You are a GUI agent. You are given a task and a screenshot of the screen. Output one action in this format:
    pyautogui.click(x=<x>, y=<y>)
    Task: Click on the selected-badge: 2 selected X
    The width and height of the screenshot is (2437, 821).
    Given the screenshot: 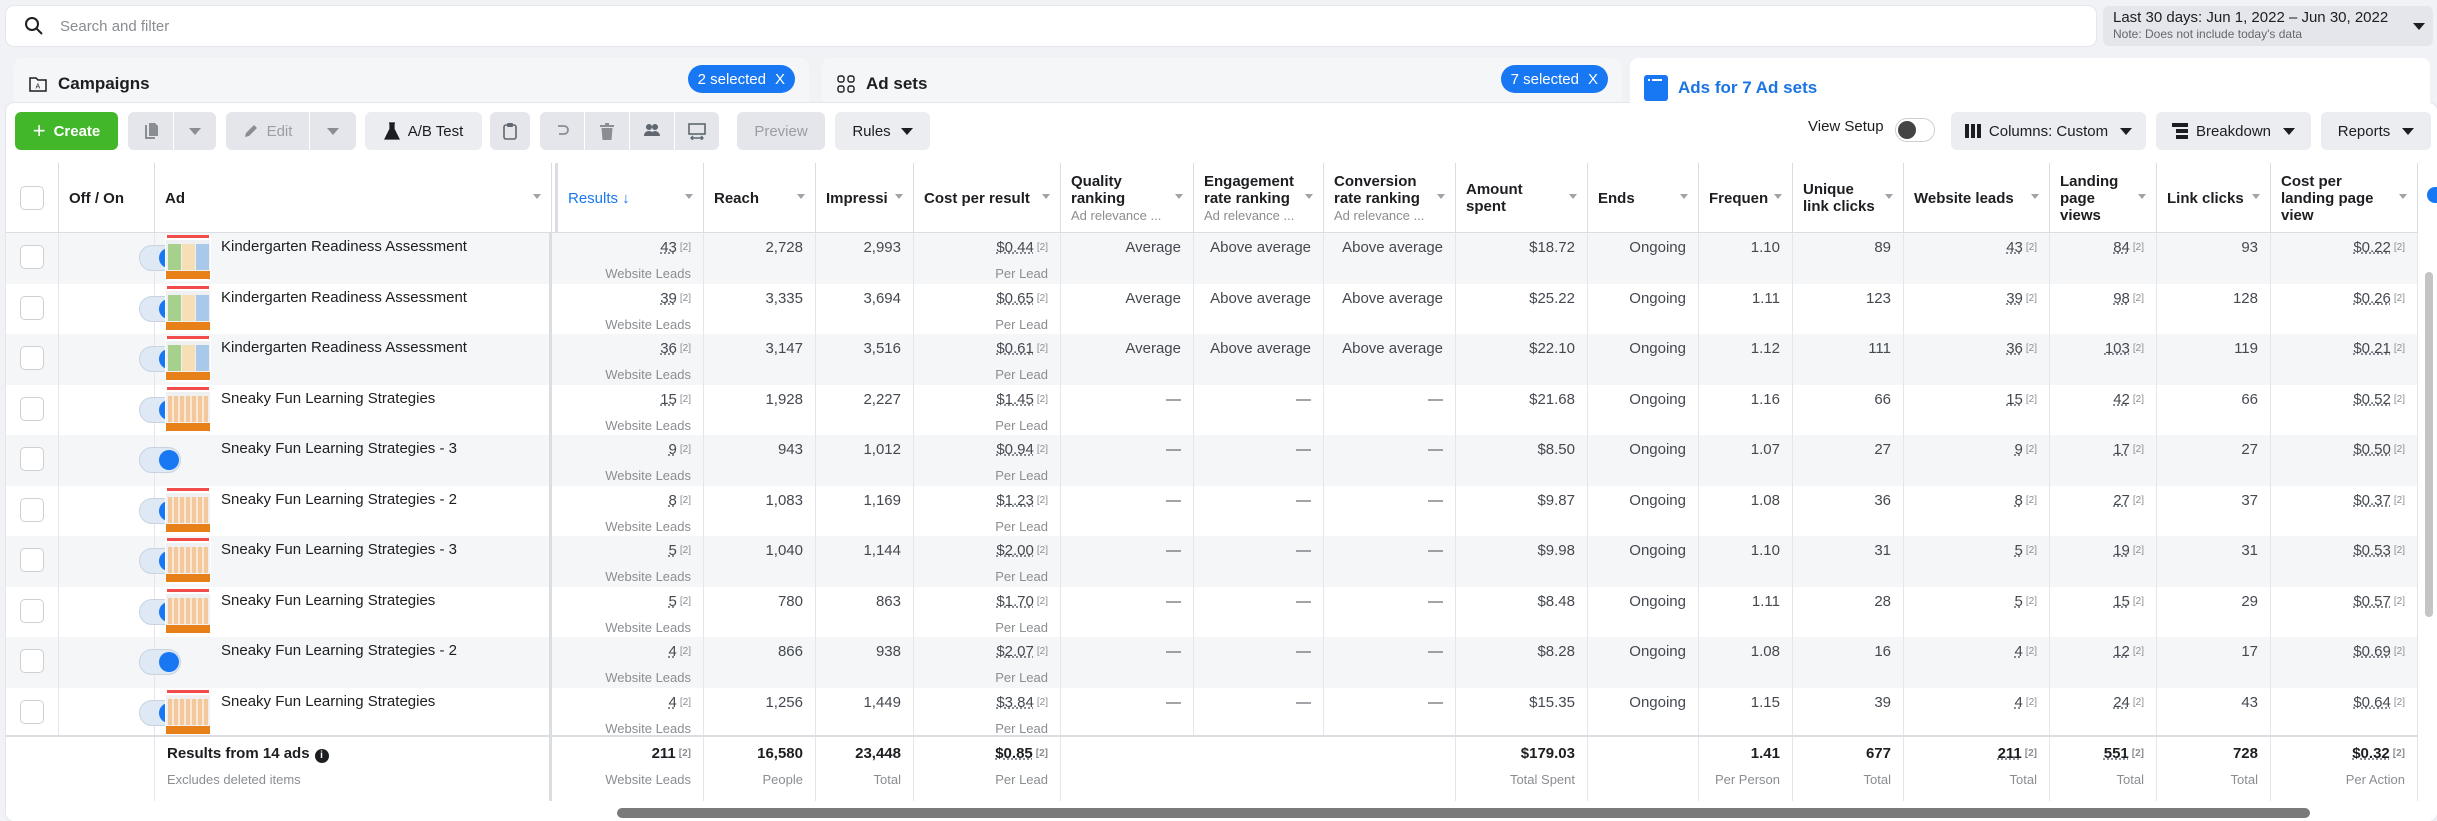 What is the action you would take?
    pyautogui.click(x=741, y=79)
    